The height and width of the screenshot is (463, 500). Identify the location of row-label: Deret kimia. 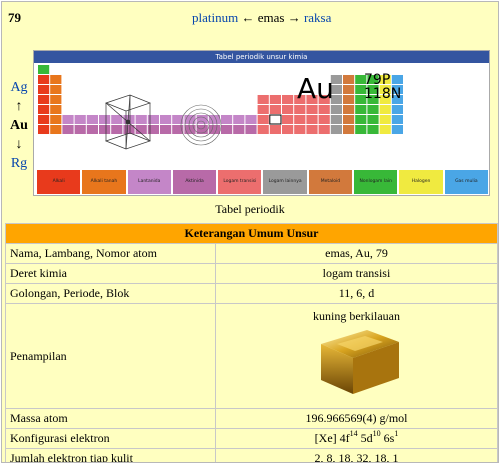
(110, 273).